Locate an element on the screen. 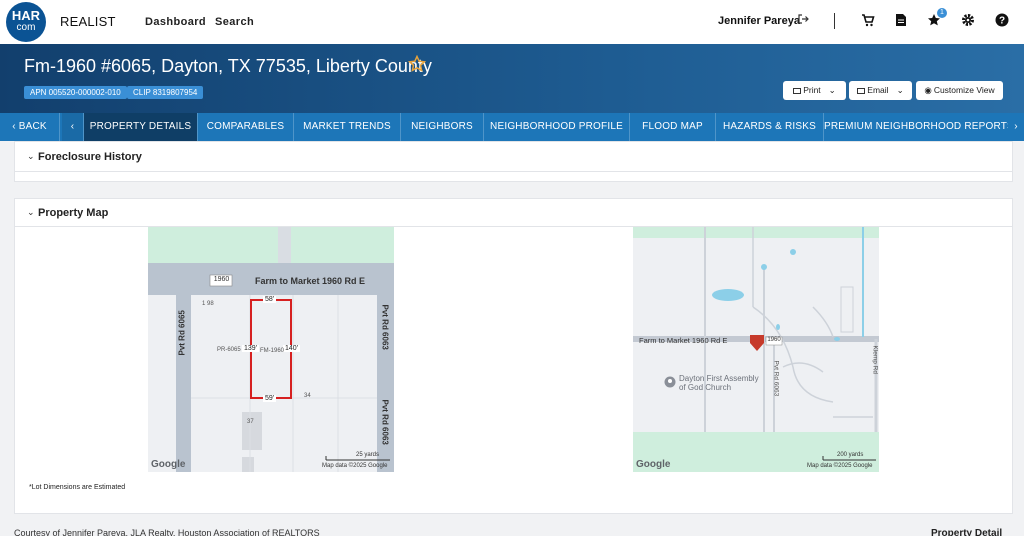  har-logo: HAR com is located at coordinates (26, 22).